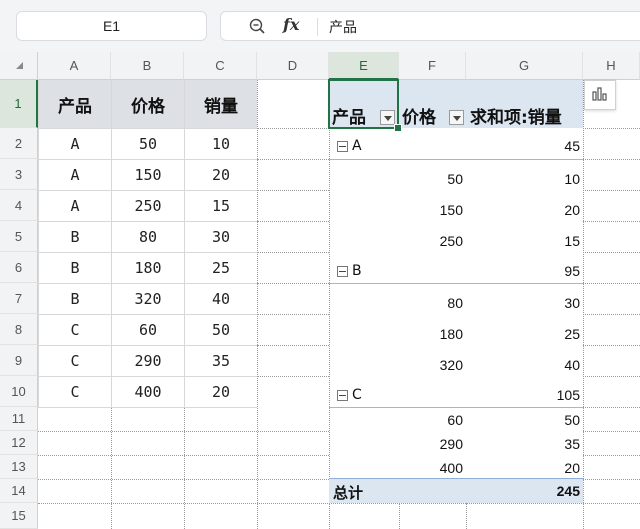  What do you see at coordinates (357, 146) in the screenshot?
I see `pivot-group-label: A` at bounding box center [357, 146].